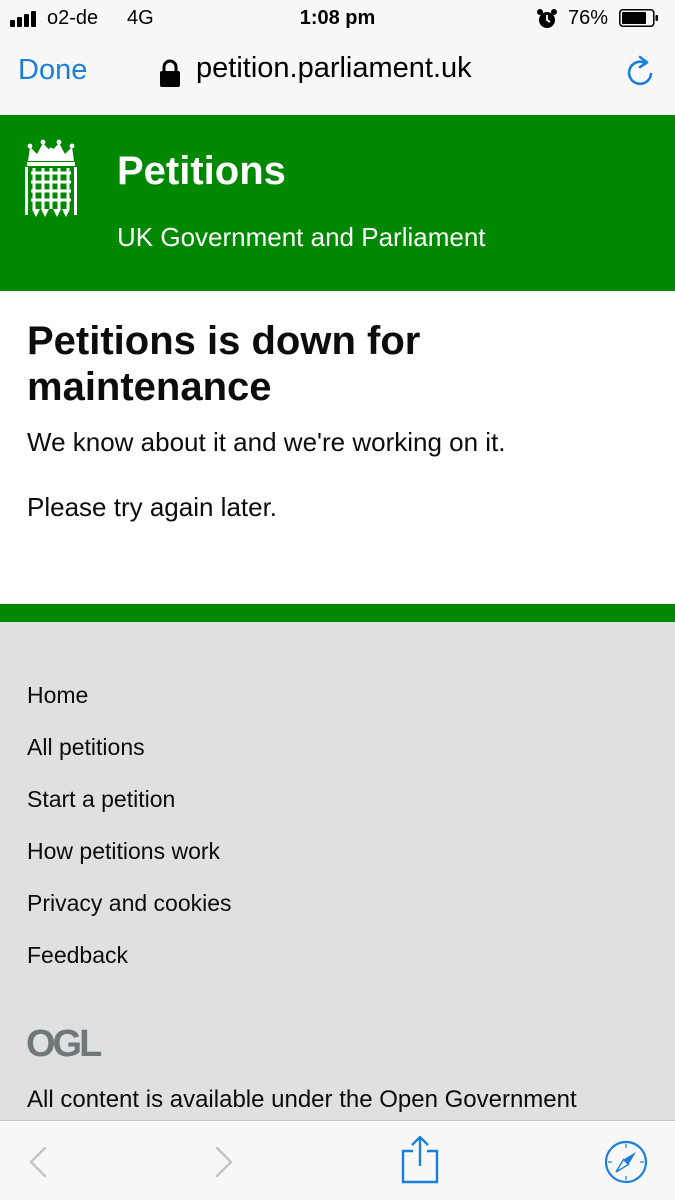 The width and height of the screenshot is (675, 1200). I want to click on battery-icon, so click(638, 18).